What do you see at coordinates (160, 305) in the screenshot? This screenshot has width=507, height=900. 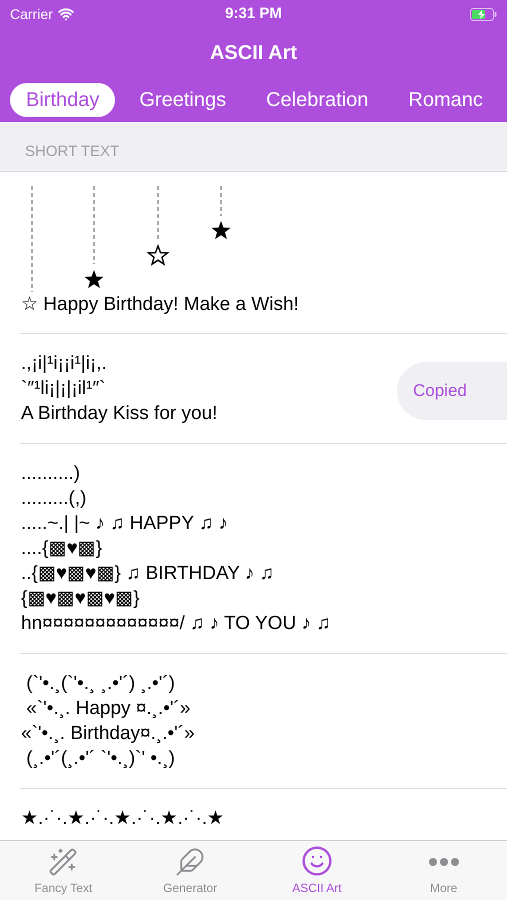 I see `art-line: ☆ Happy Birthday! Make a Wish!` at bounding box center [160, 305].